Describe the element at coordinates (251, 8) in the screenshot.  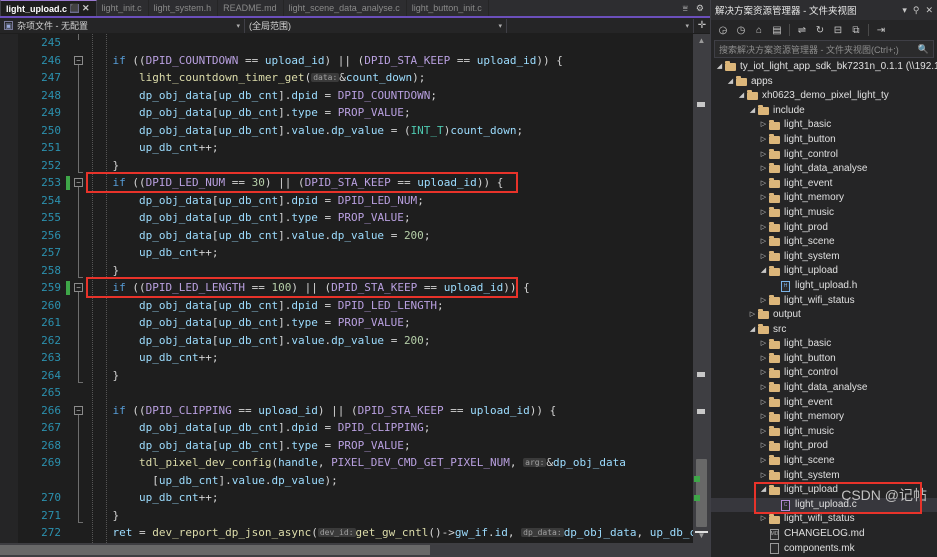
I see `editor-tab-readme-md: README.md` at that location.